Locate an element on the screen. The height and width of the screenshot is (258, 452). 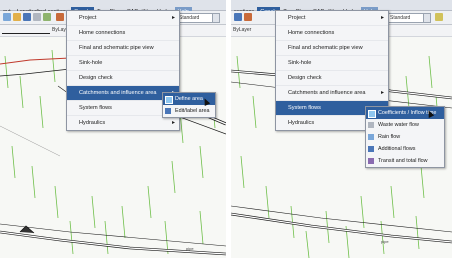
submenu-item-label: Edit/label area is located at coordinates (192, 111).